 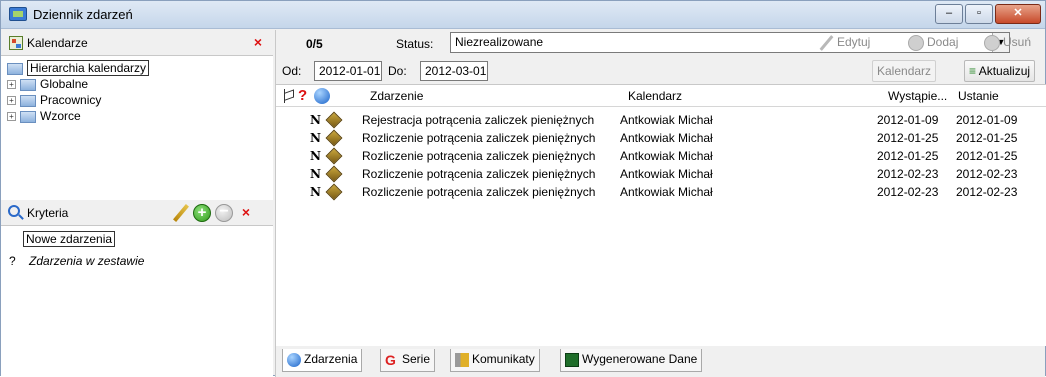 I want to click on criteria-item-set: ? Zdarzenia w zestawie, so click(x=137, y=261).